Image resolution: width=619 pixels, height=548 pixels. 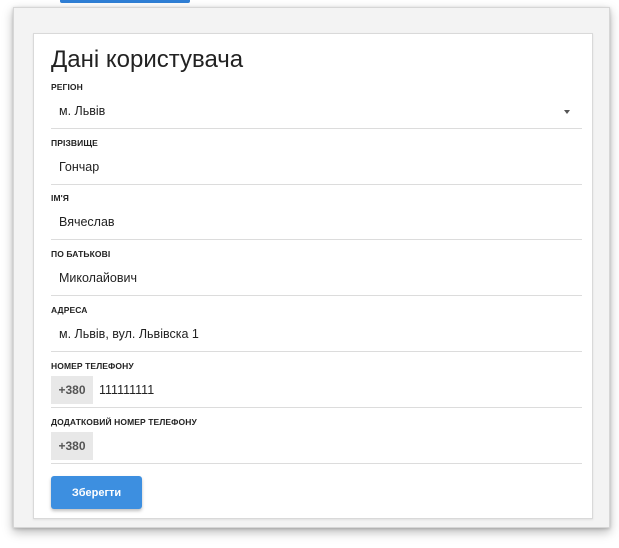 What do you see at coordinates (60, 198) in the screenshot?
I see `first-name-label: ІМ'Я` at bounding box center [60, 198].